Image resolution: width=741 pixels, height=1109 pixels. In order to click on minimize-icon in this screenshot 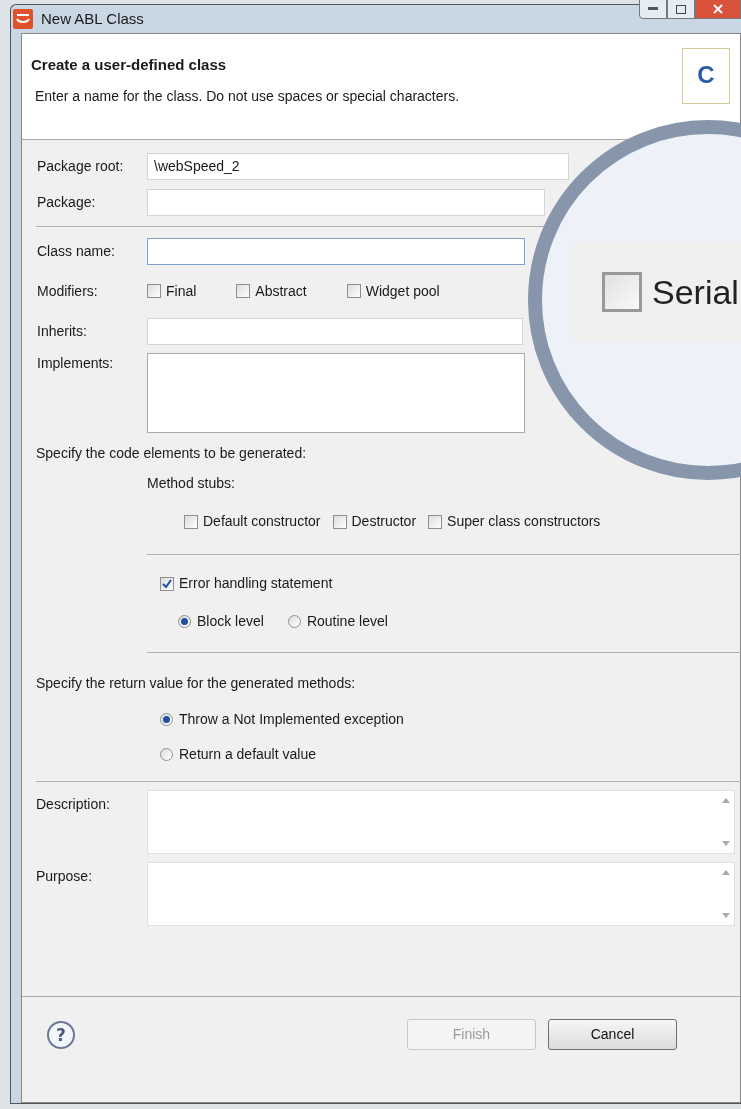, I will do `click(653, 9)`.